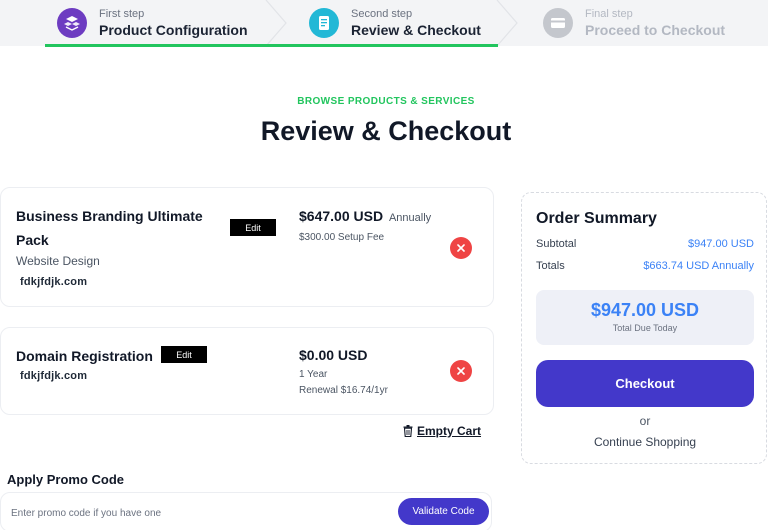  I want to click on step-progress-underline, so click(271, 45).